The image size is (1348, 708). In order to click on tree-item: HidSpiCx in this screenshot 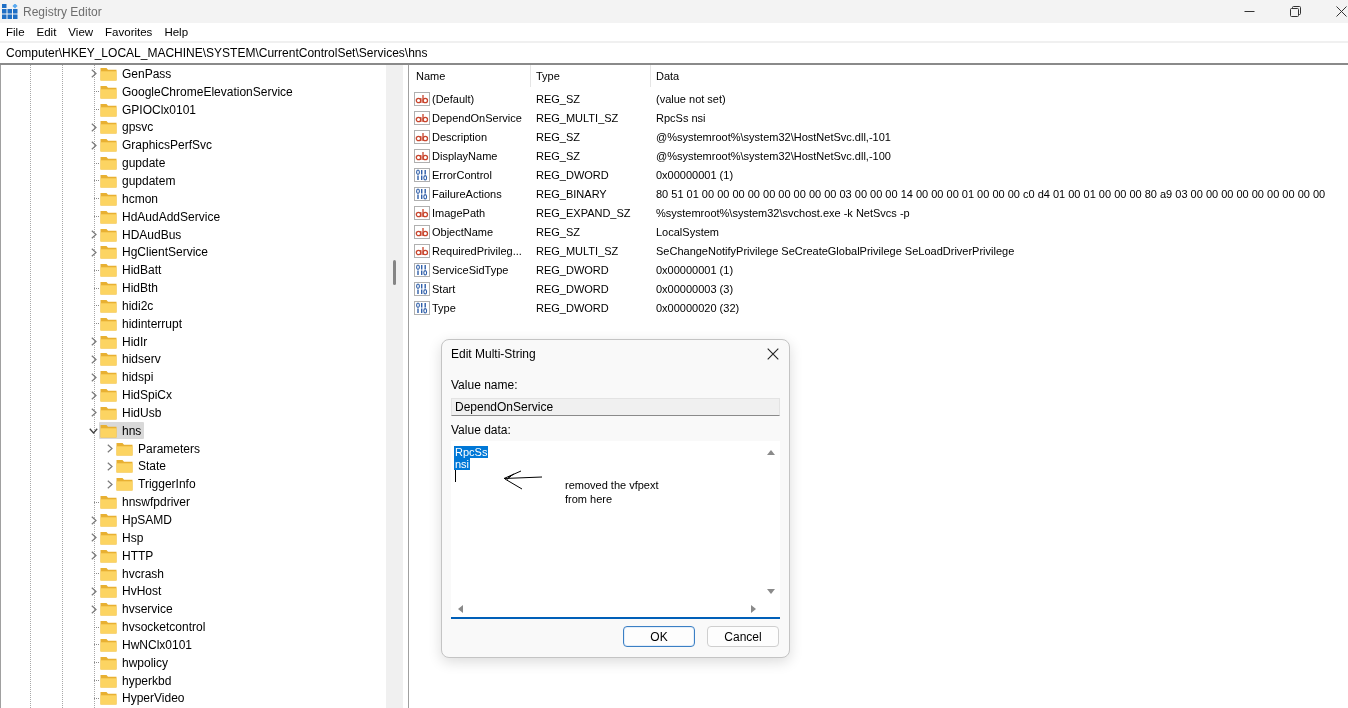, I will do `click(137, 395)`.